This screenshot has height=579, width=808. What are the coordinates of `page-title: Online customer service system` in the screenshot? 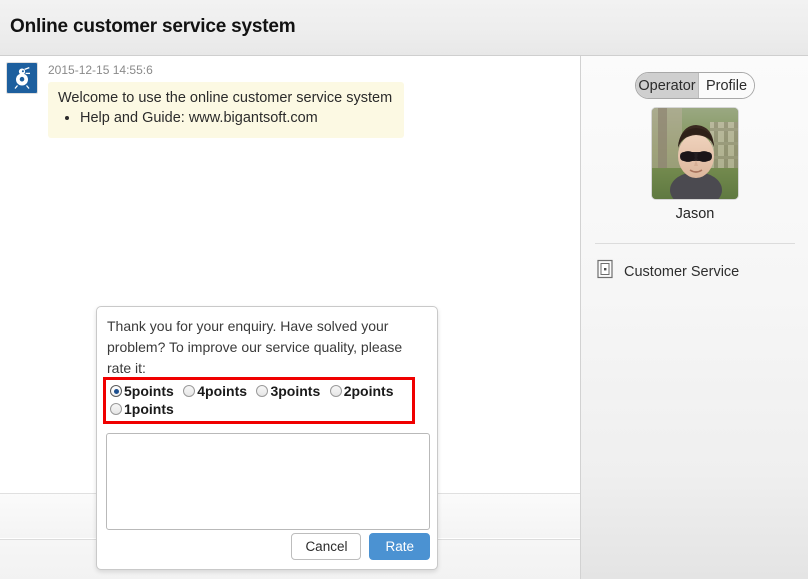 It's located at (153, 26).